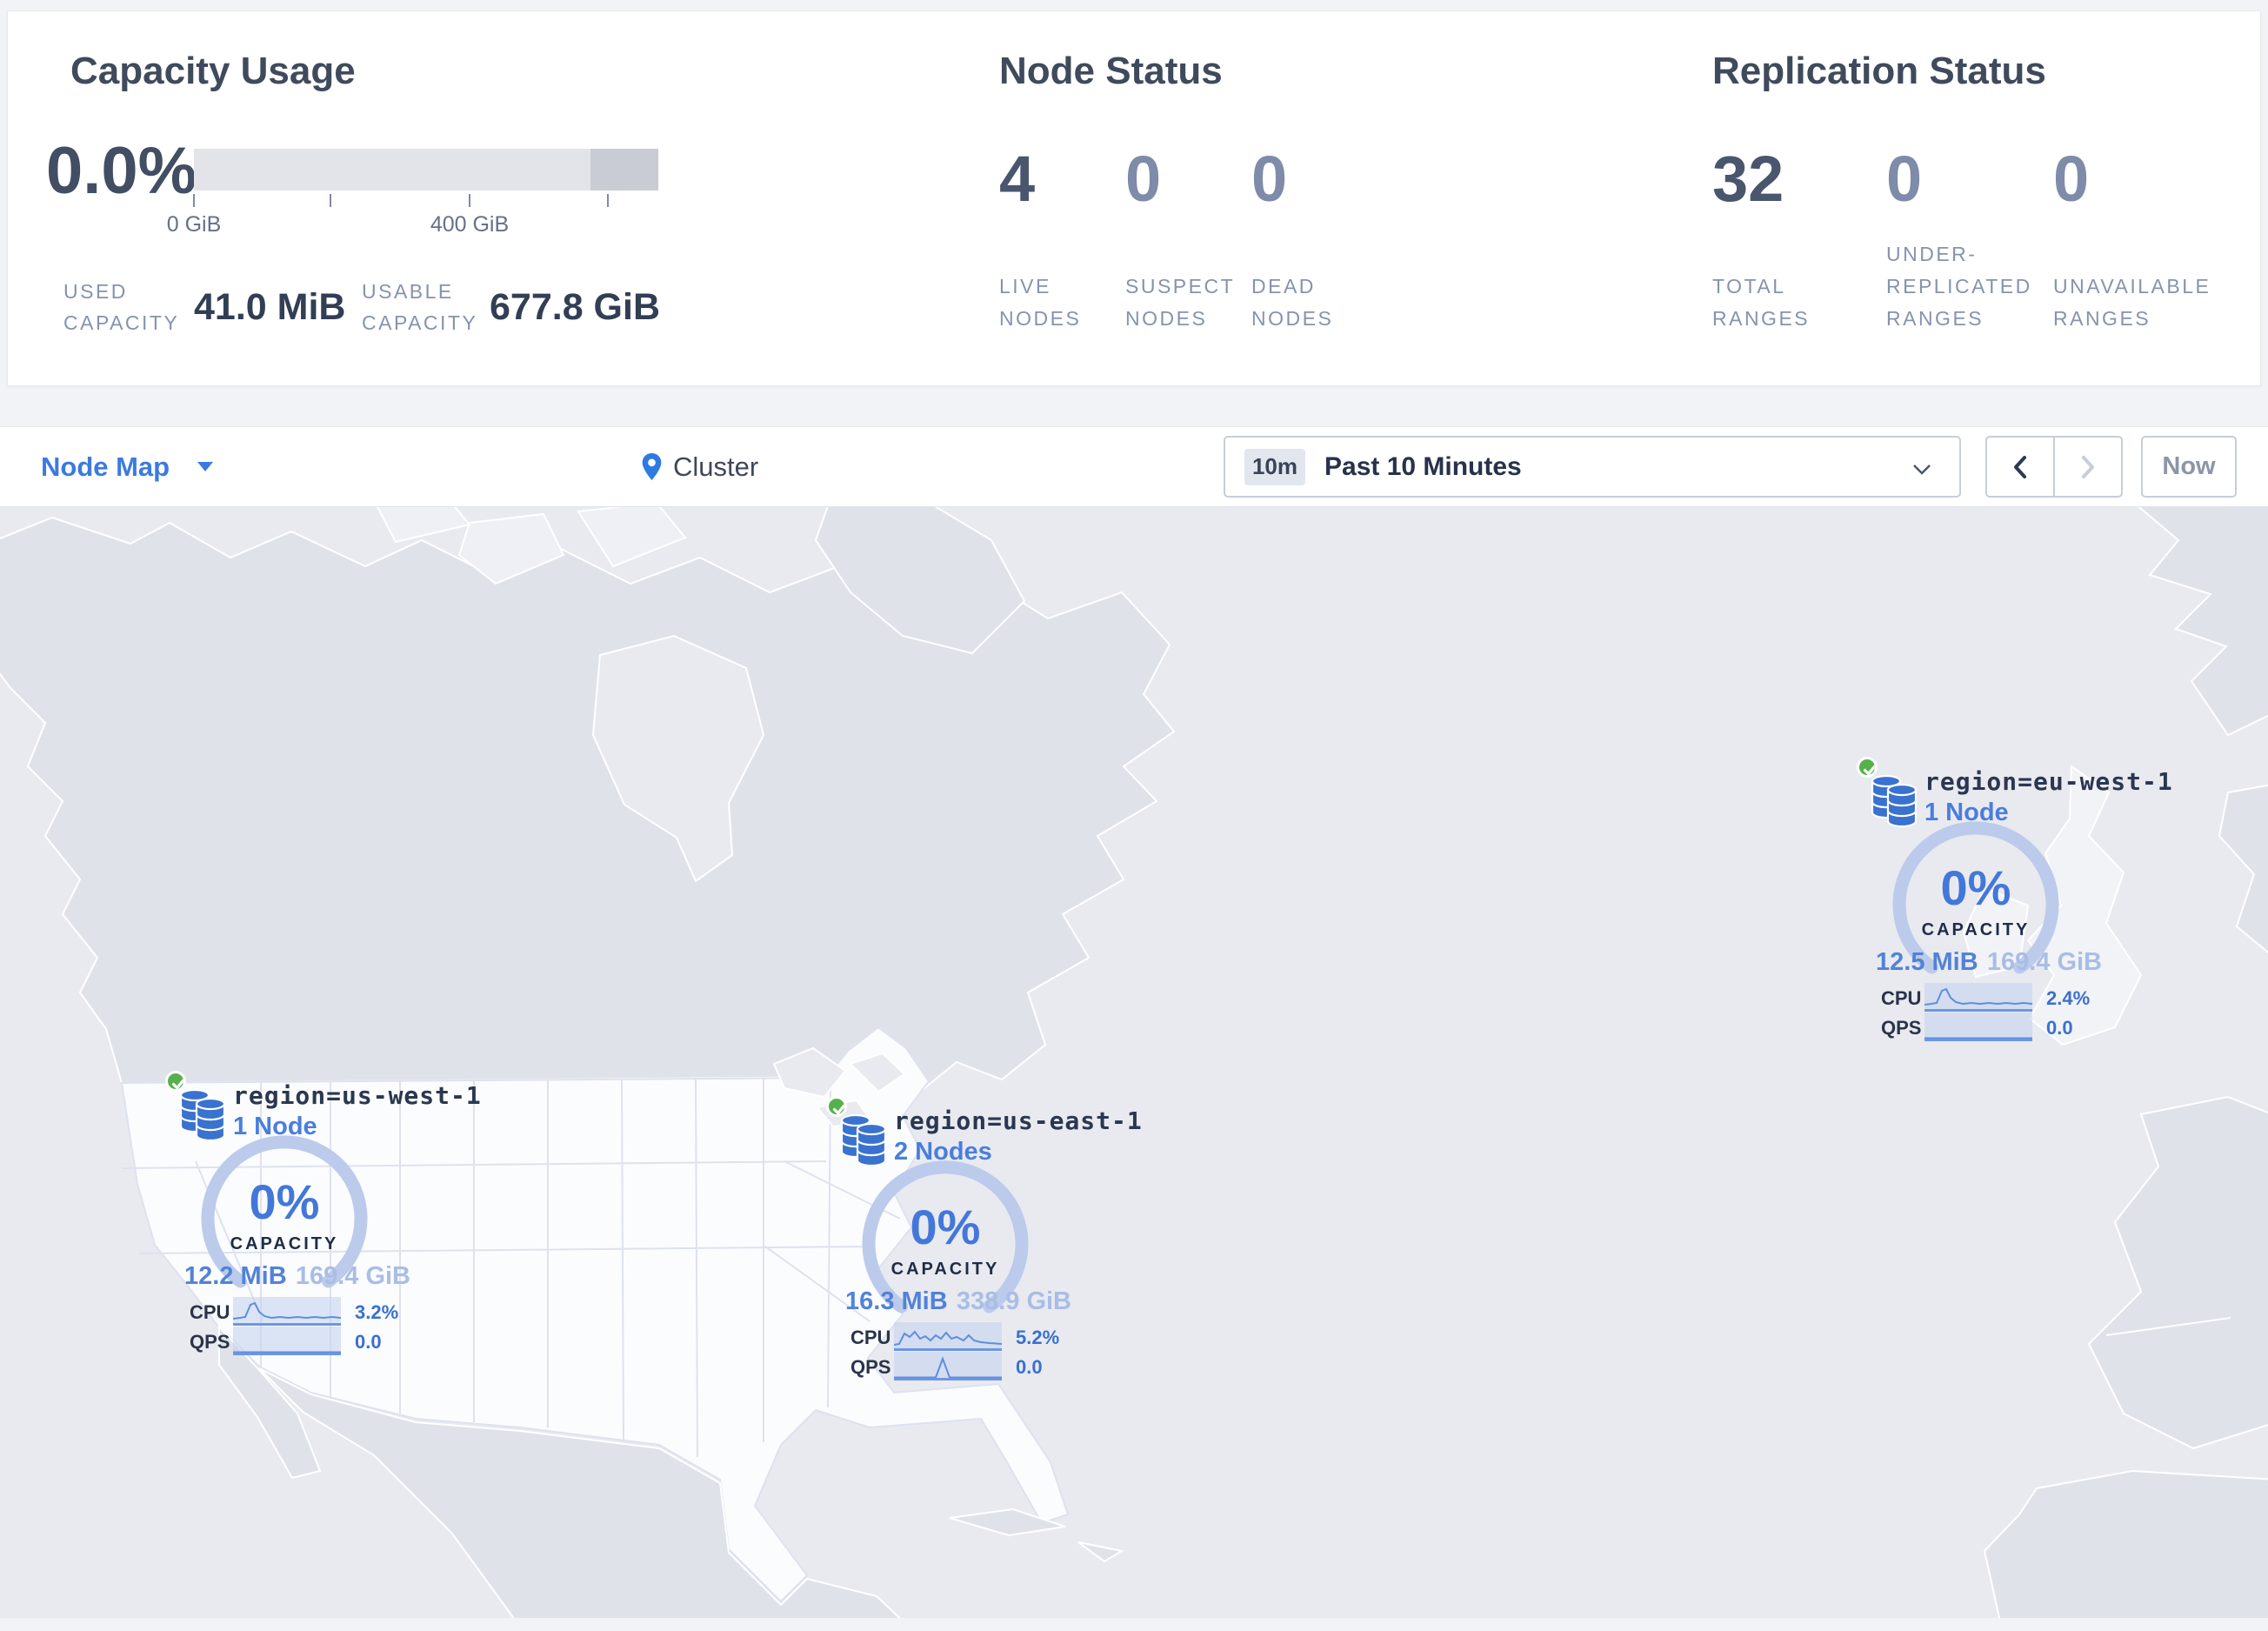 Image resolution: width=2268 pixels, height=1631 pixels. What do you see at coordinates (2125, 1543) in the screenshot?
I see `north-africa` at bounding box center [2125, 1543].